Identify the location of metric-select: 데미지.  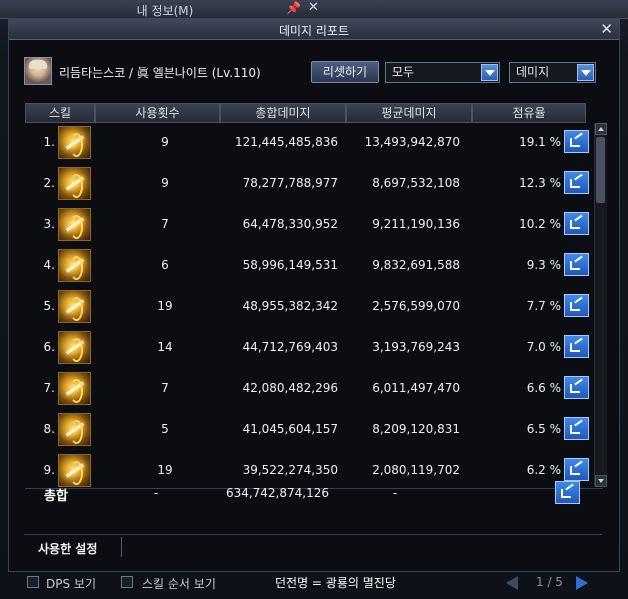
(552, 72).